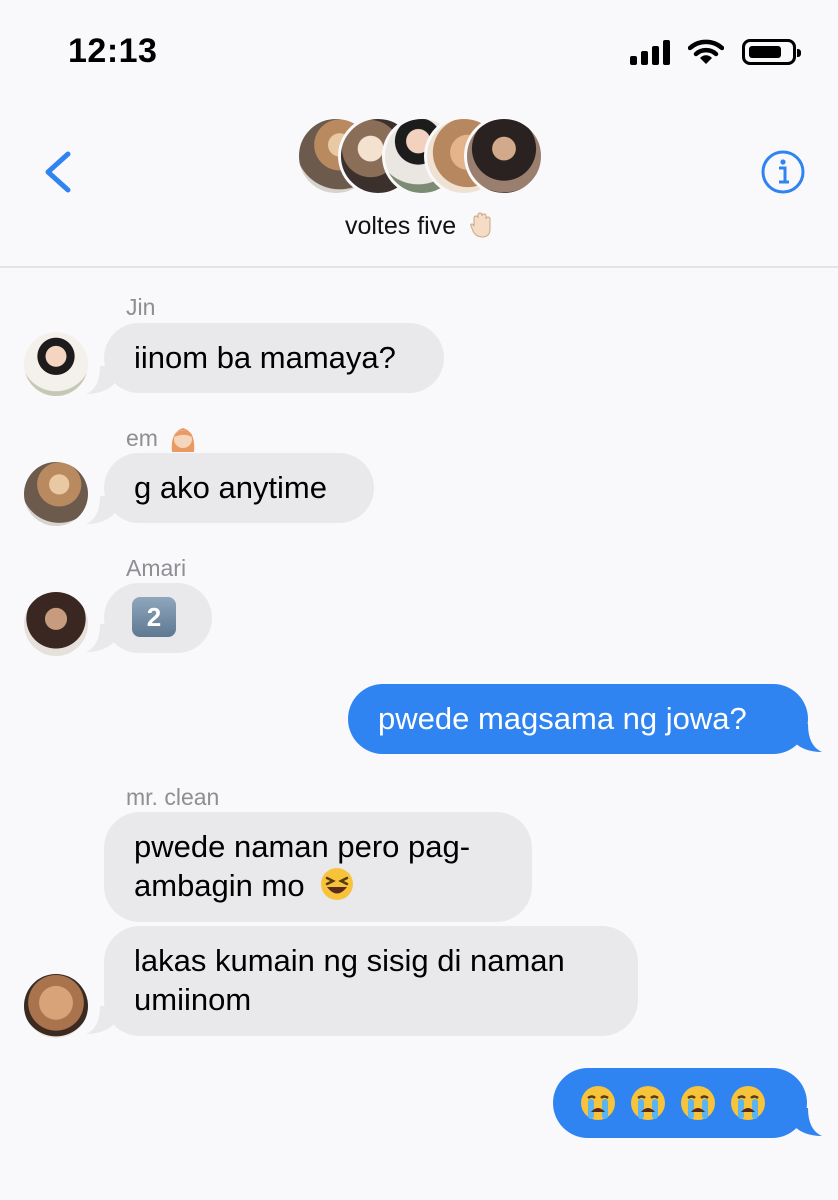 This screenshot has width=838, height=1200. I want to click on message-line: ambagin mo, so click(318, 885).